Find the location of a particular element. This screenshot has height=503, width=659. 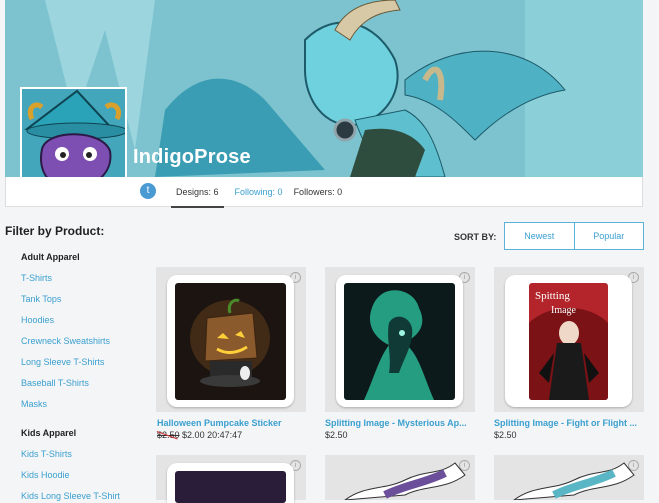

filter-title: Filter by Product: is located at coordinates (55, 231).